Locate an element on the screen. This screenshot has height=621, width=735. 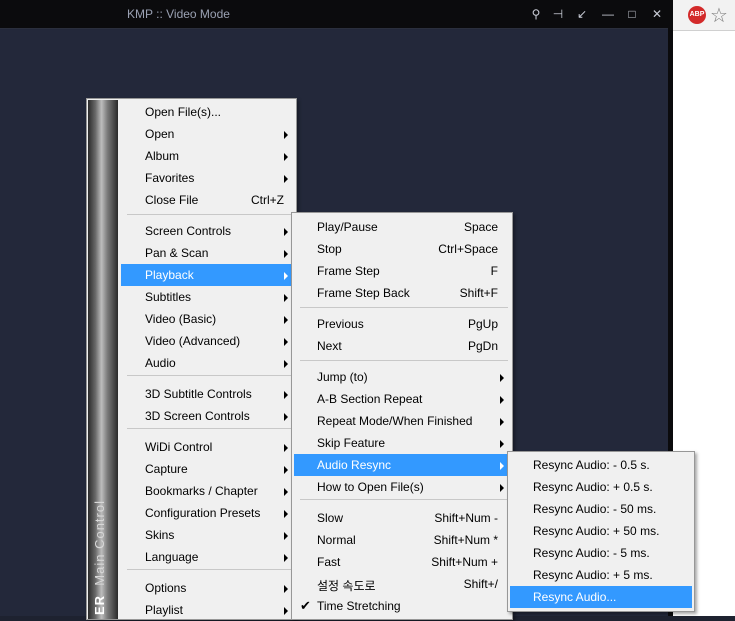
playback-menu-item-item: 설정 속도로 Shift+/ is located at coordinates (402, 584).